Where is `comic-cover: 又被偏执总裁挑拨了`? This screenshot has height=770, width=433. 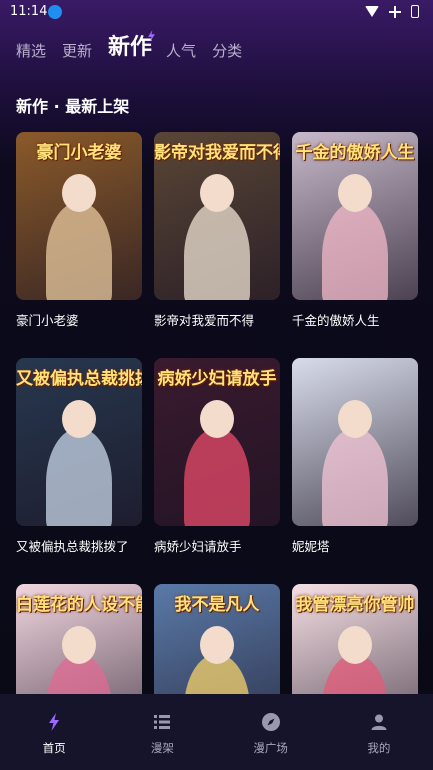
comic-cover: 又被偏执总裁挑拨了 is located at coordinates (79, 442).